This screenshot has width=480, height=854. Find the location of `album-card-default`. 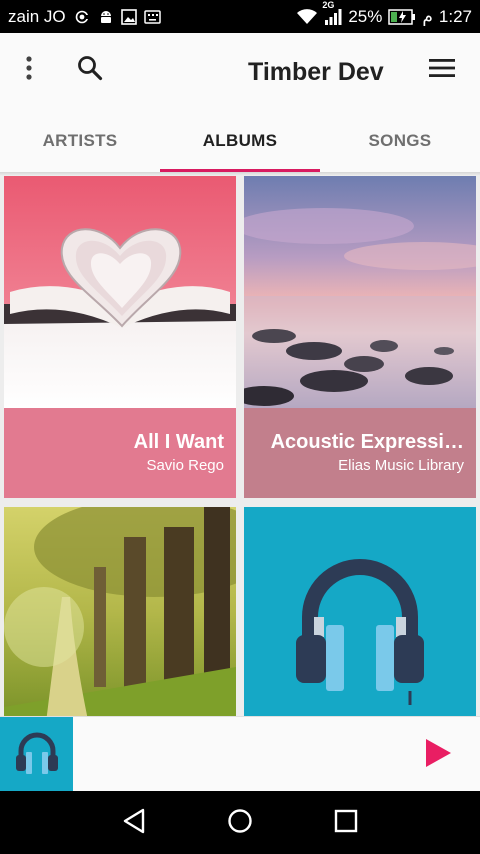

album-card-default is located at coordinates (360, 611).